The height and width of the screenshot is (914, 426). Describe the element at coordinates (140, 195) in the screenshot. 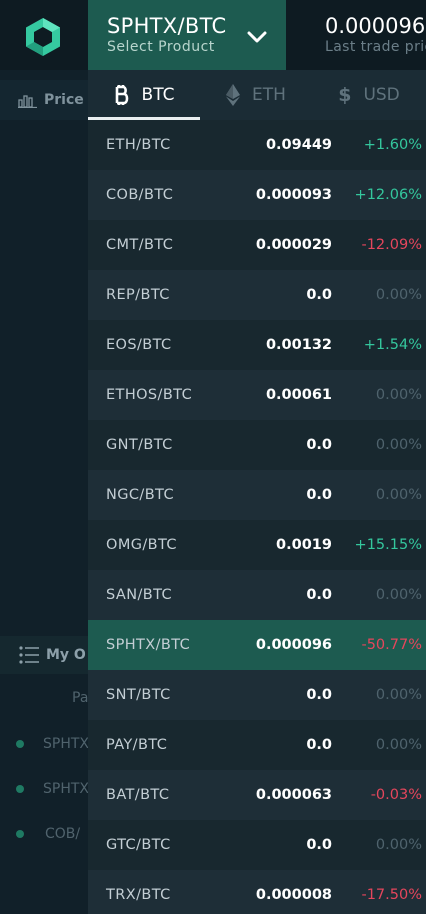

I see `market-pair: COB/BTC` at that location.